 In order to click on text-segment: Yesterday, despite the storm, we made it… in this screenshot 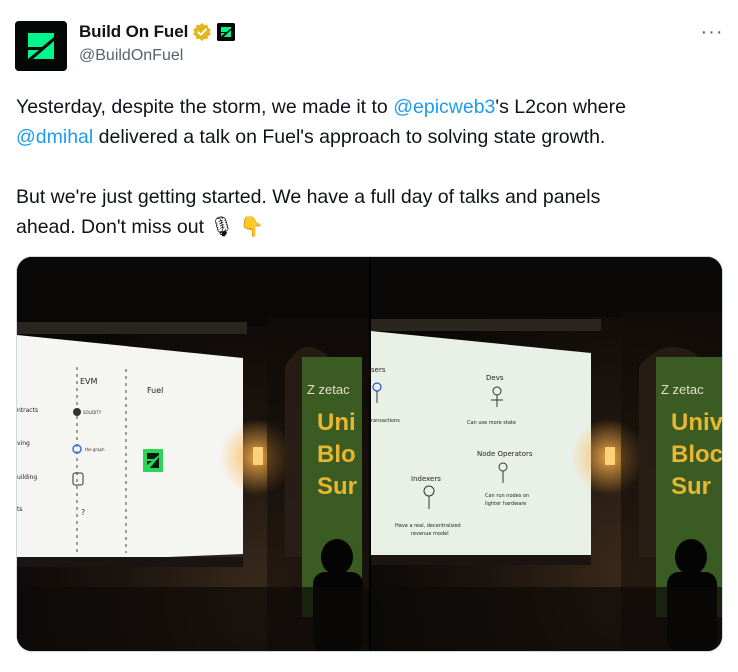, I will do `click(205, 107)`.